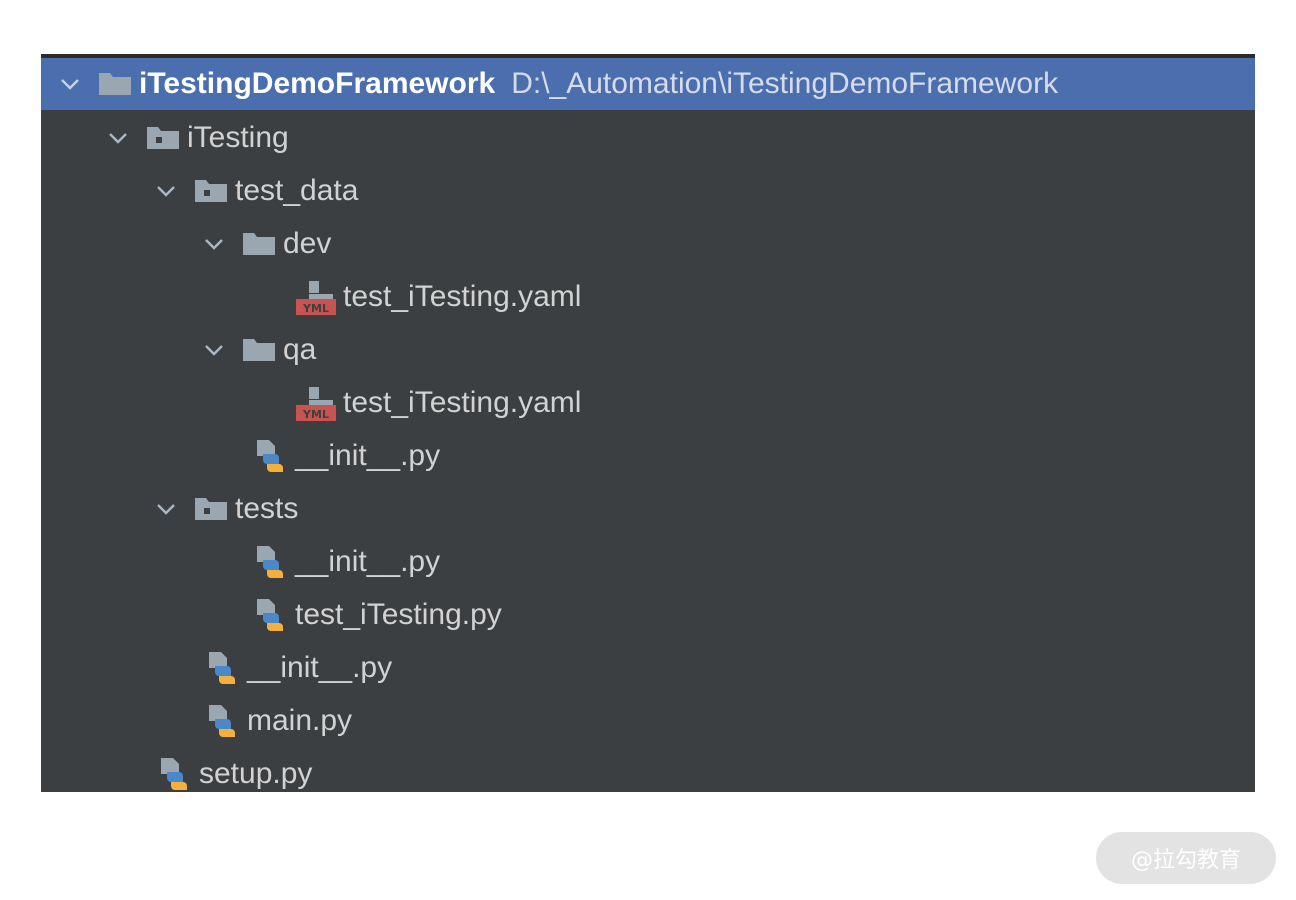 This screenshot has height=900, width=1296. Describe the element at coordinates (267, 508) in the screenshot. I see `tree-item-label: tests` at that location.